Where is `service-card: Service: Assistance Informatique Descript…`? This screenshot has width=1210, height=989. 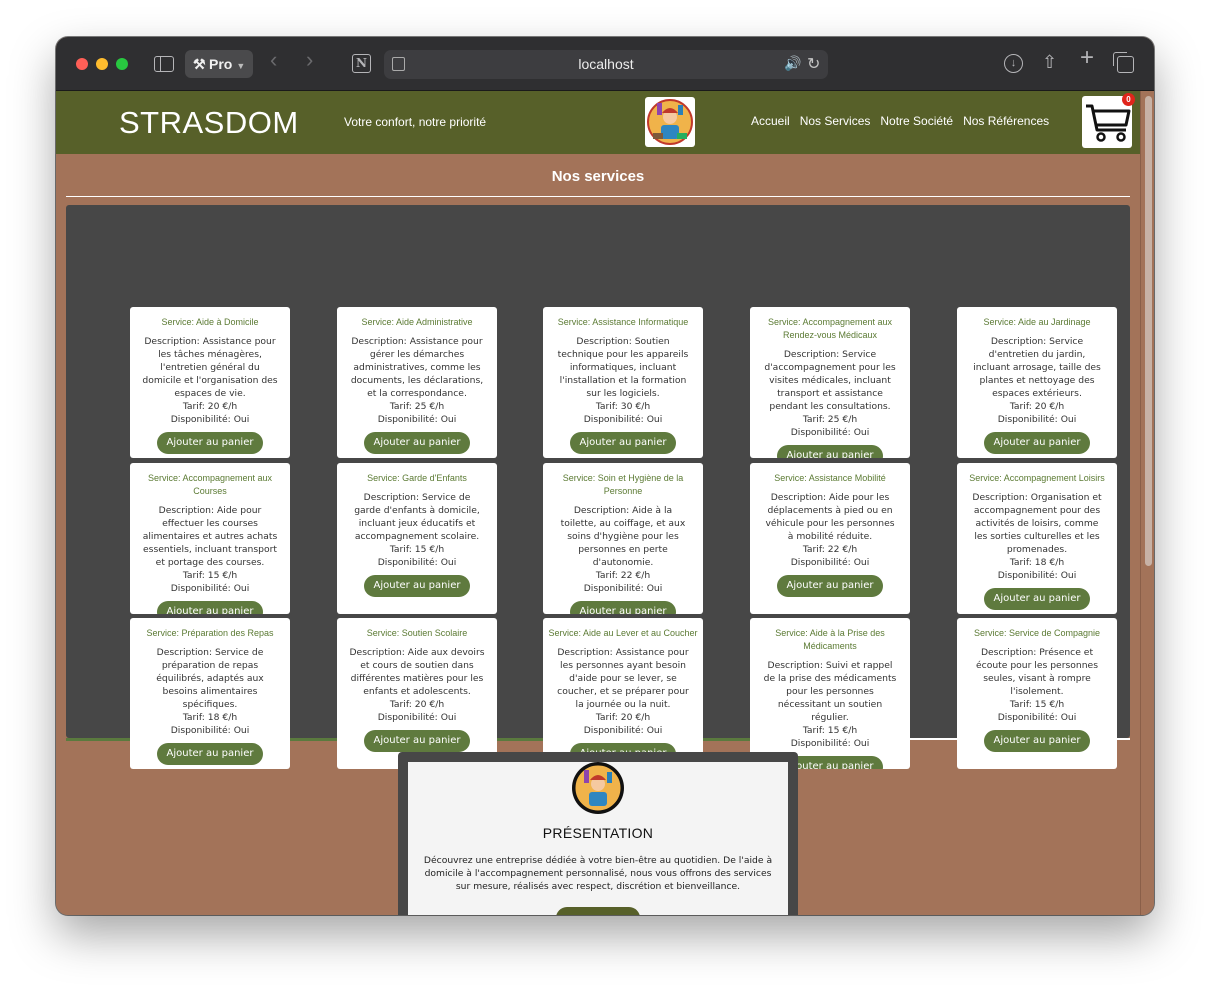
service-card: Service: Assistance Informatique Descript… is located at coordinates (623, 382).